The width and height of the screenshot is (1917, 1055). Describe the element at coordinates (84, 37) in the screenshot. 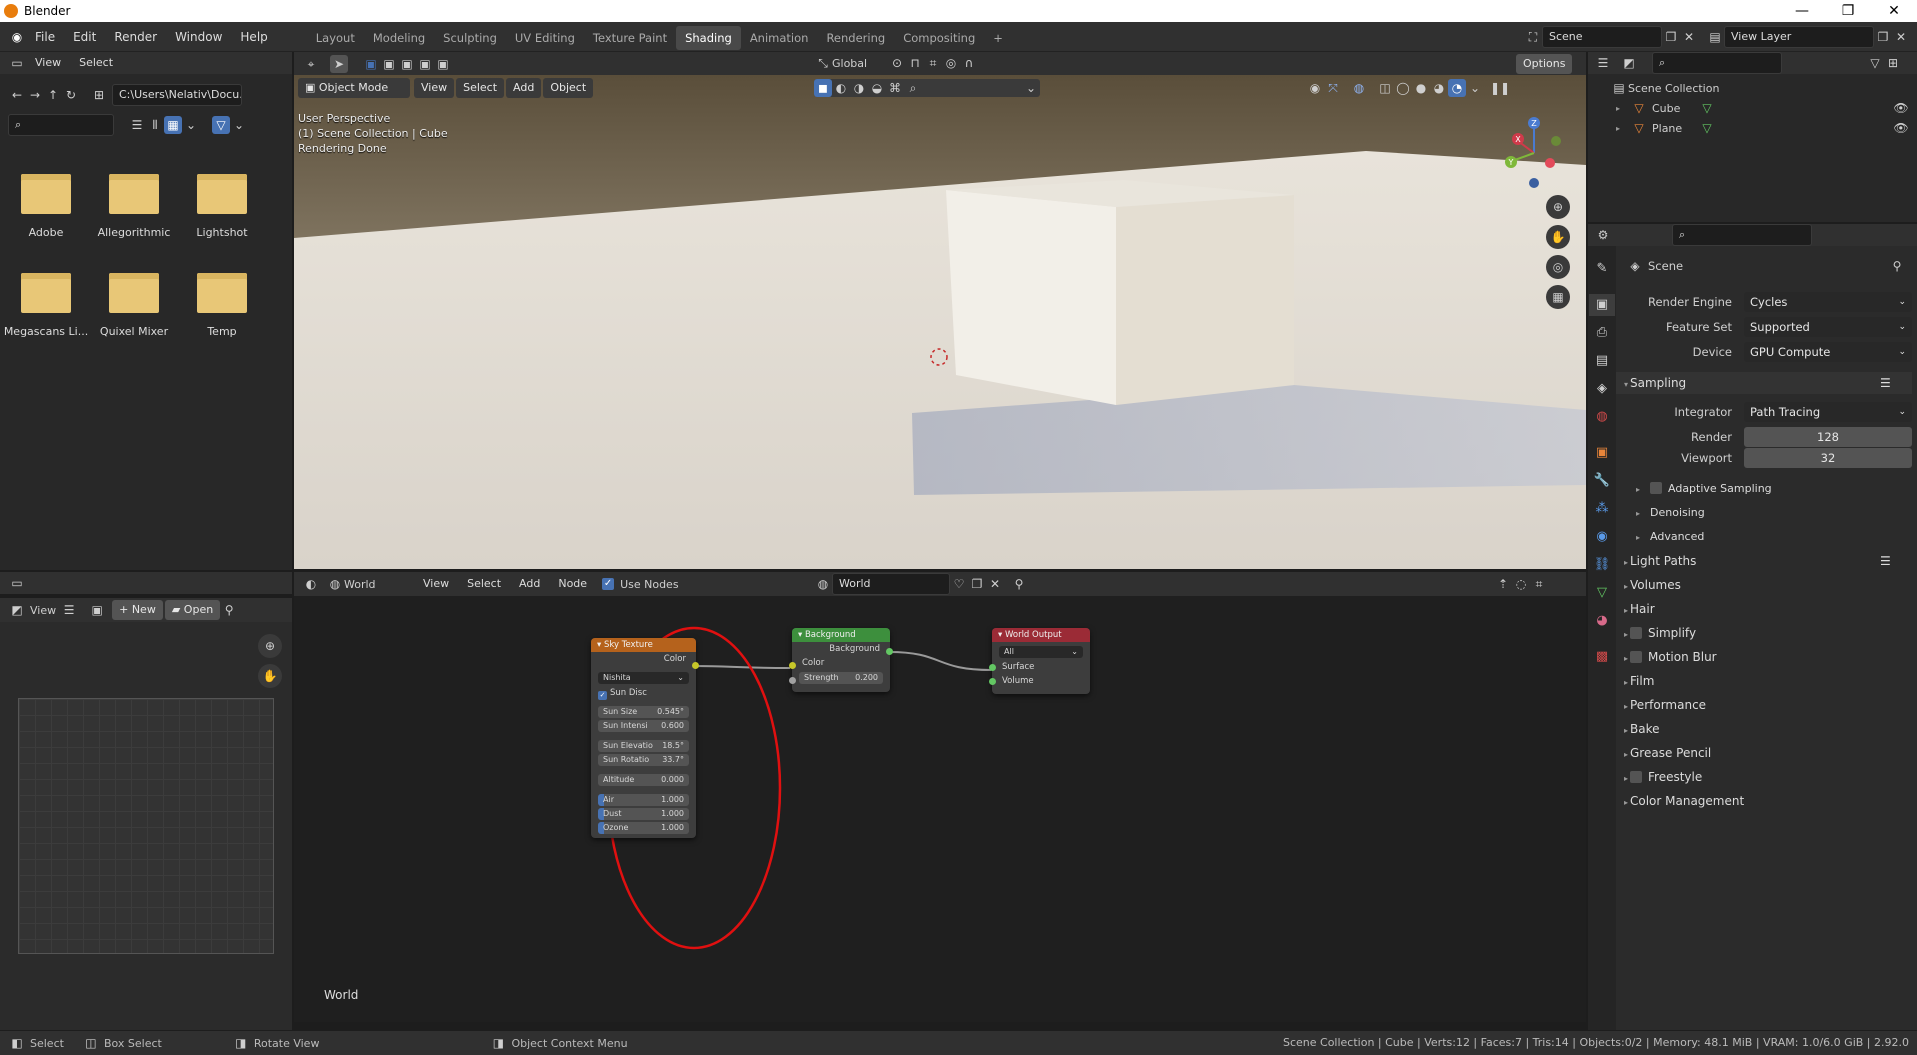

I see `menu-edit: Edit` at that location.